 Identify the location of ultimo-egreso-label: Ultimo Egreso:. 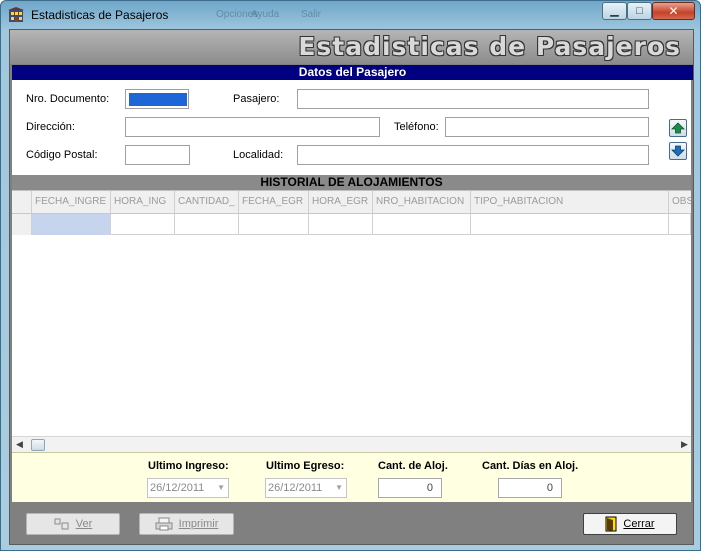
(305, 466).